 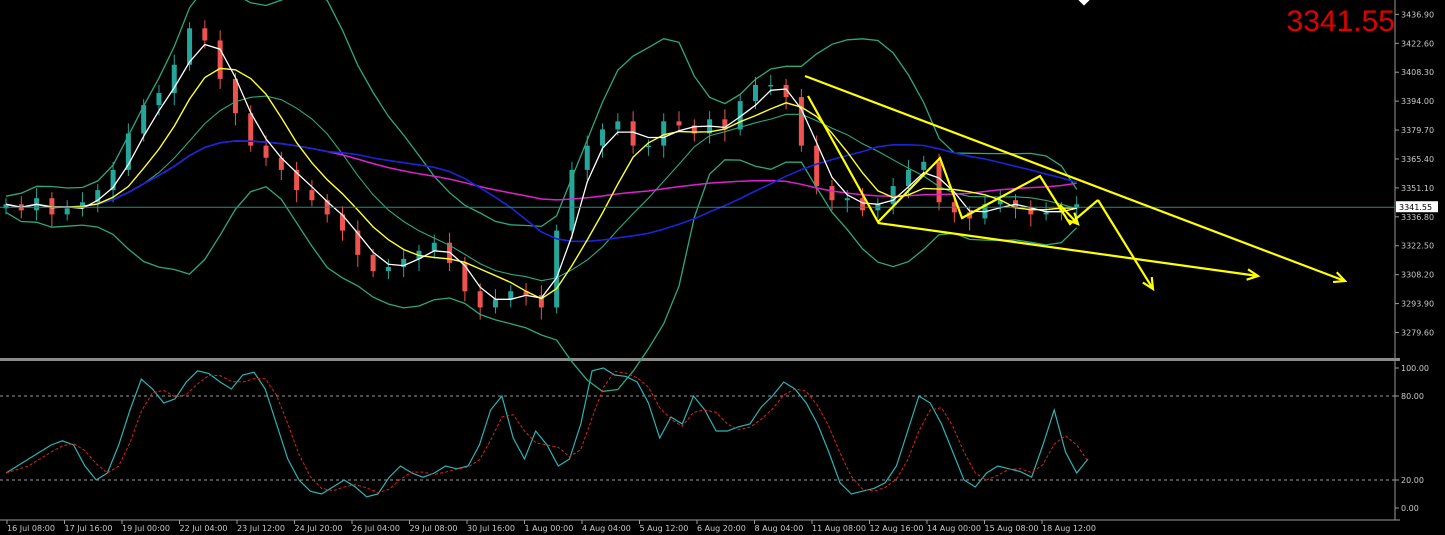 What do you see at coordinates (31, 528) in the screenshot?
I see `x-tick-label: 16 Jul 08:00` at bounding box center [31, 528].